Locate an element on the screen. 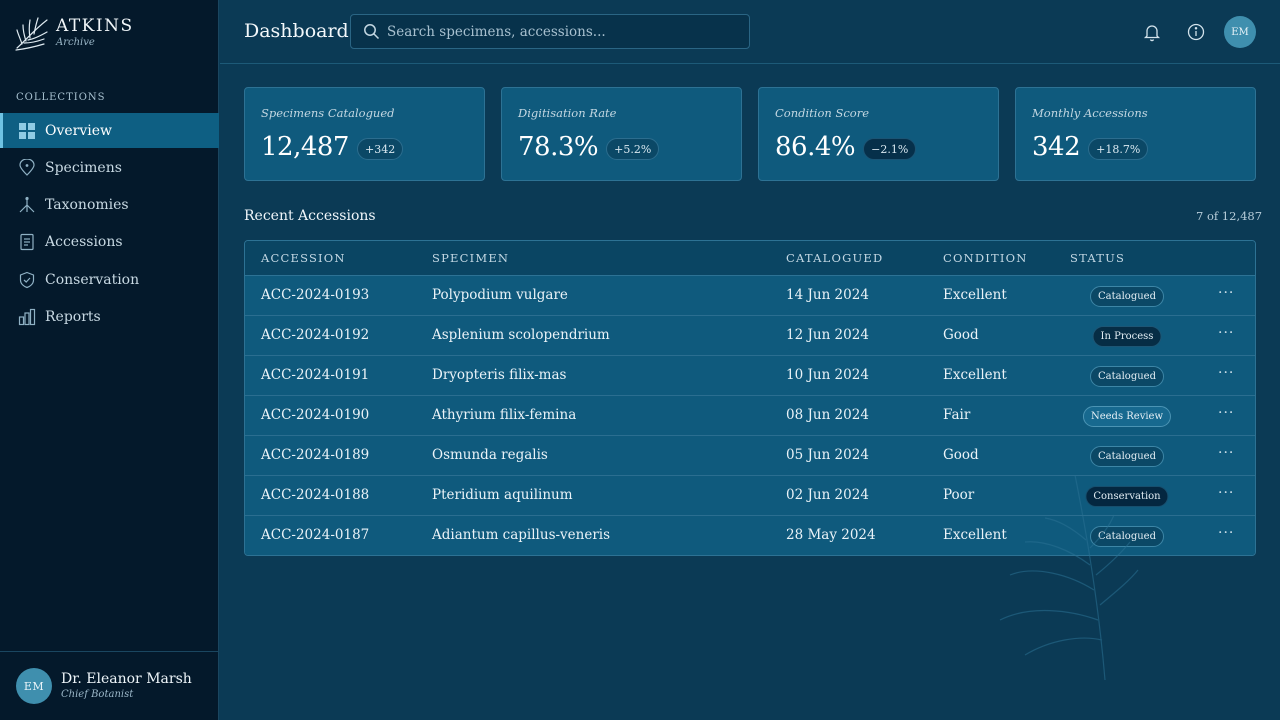  cell-catalogued: 28 May 2024 is located at coordinates (831, 535).